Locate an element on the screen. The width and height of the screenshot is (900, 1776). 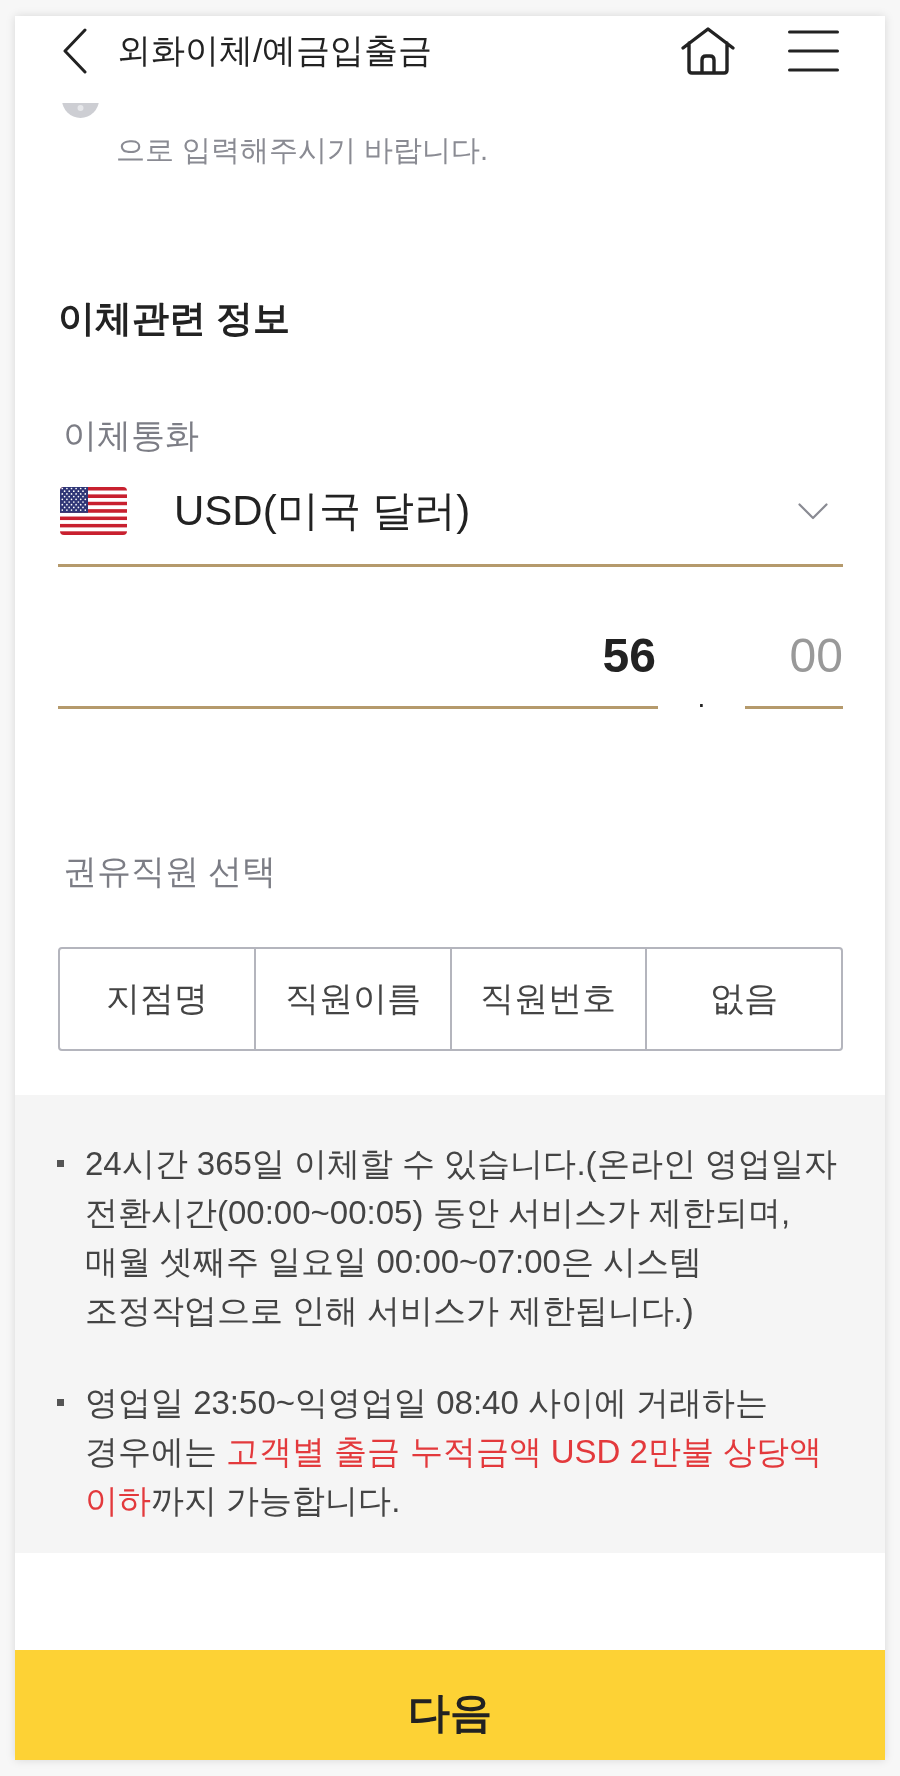
home-icon is located at coordinates (708, 51).